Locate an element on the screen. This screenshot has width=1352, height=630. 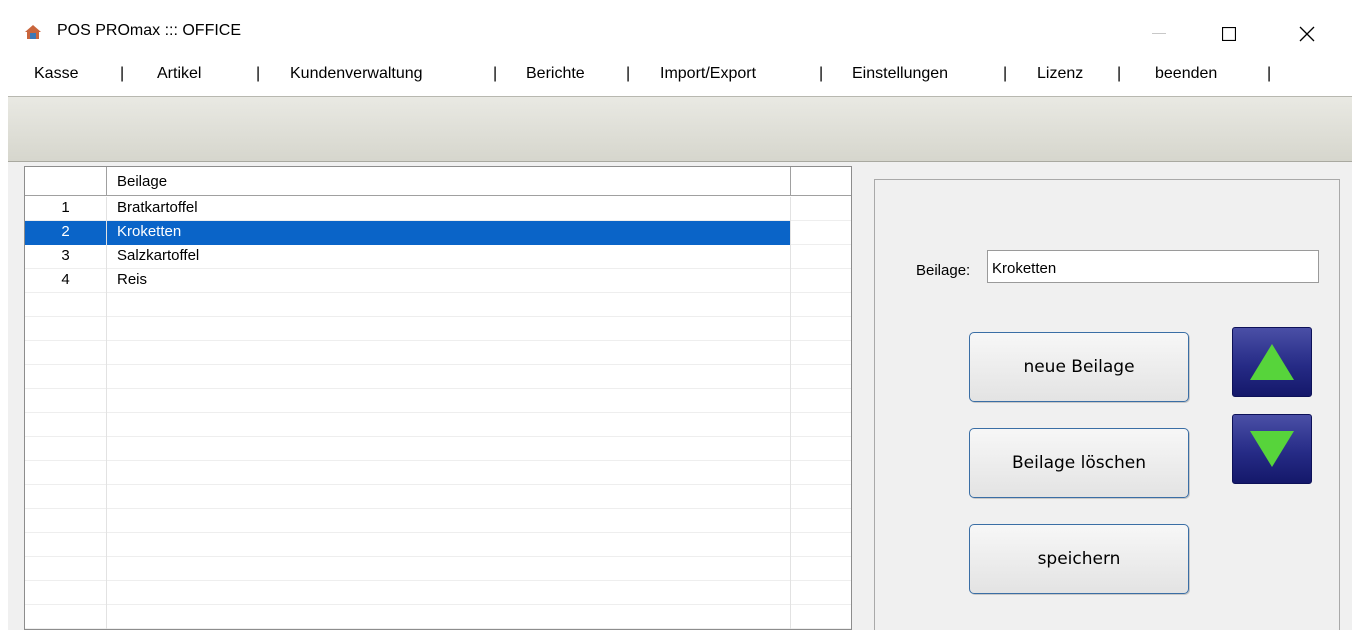
delete-beilage-button: Beilage löschen is located at coordinates (1079, 463).